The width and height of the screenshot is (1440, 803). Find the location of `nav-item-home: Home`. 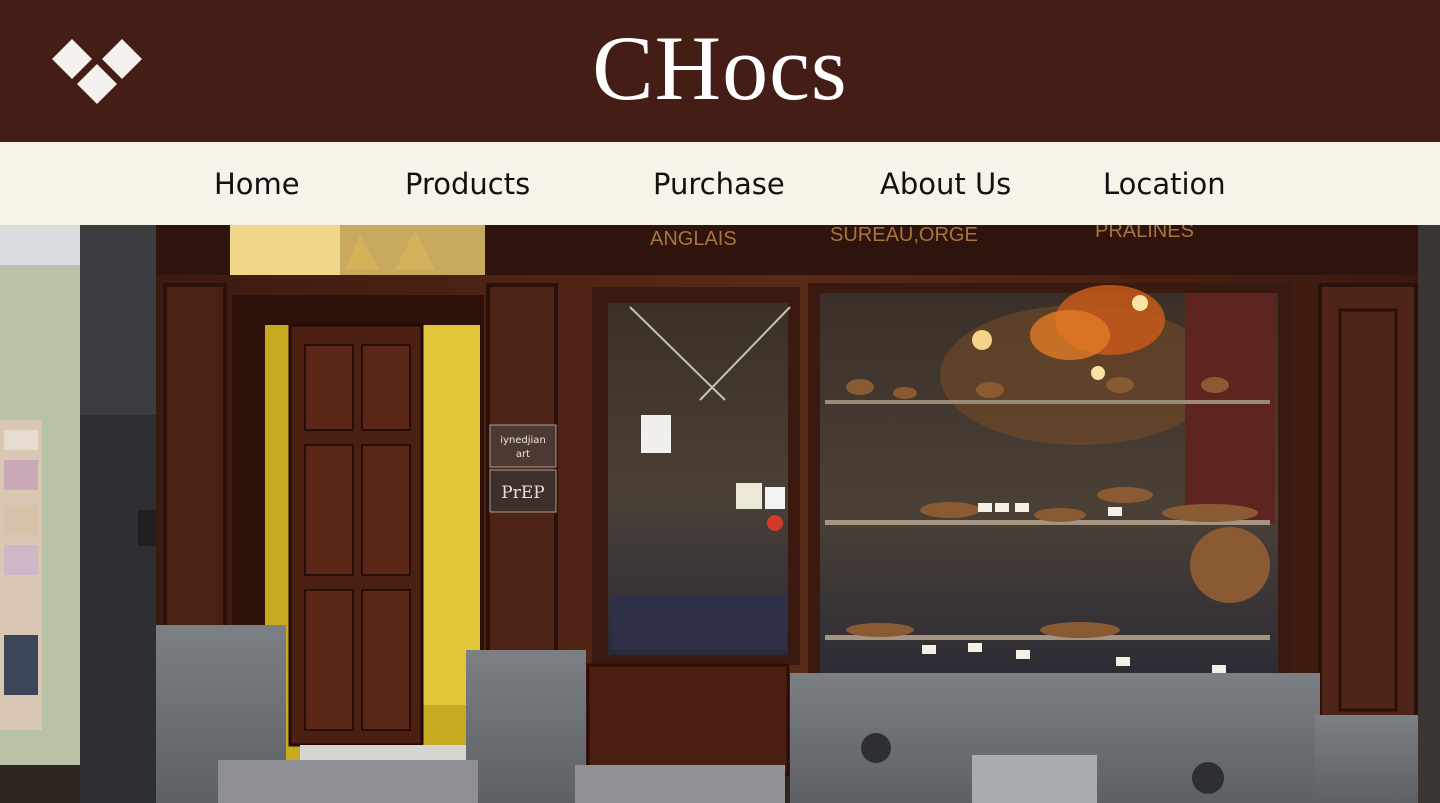

nav-item-home: Home is located at coordinates (257, 184).